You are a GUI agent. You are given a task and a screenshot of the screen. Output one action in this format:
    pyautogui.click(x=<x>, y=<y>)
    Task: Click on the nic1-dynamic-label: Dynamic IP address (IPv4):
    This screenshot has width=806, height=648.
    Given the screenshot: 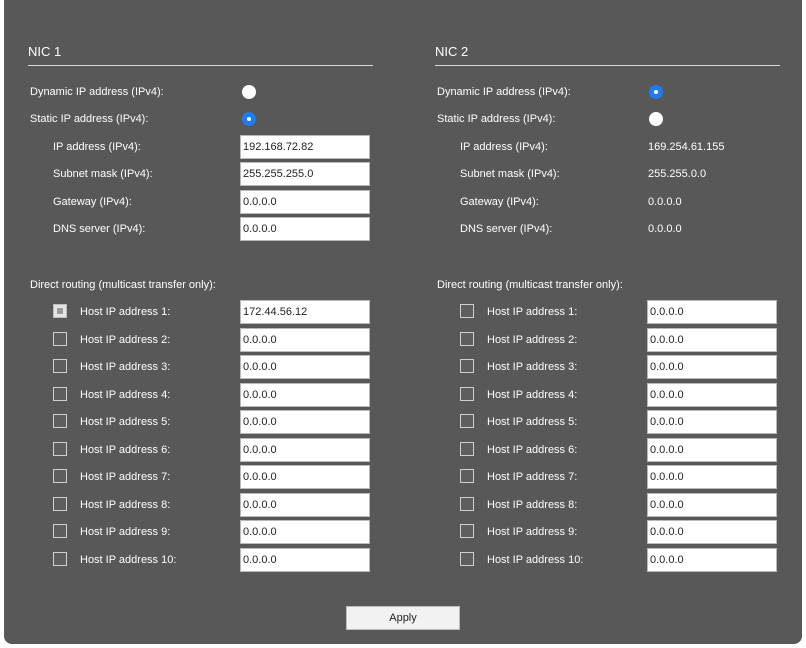 What is the action you would take?
    pyautogui.click(x=97, y=92)
    